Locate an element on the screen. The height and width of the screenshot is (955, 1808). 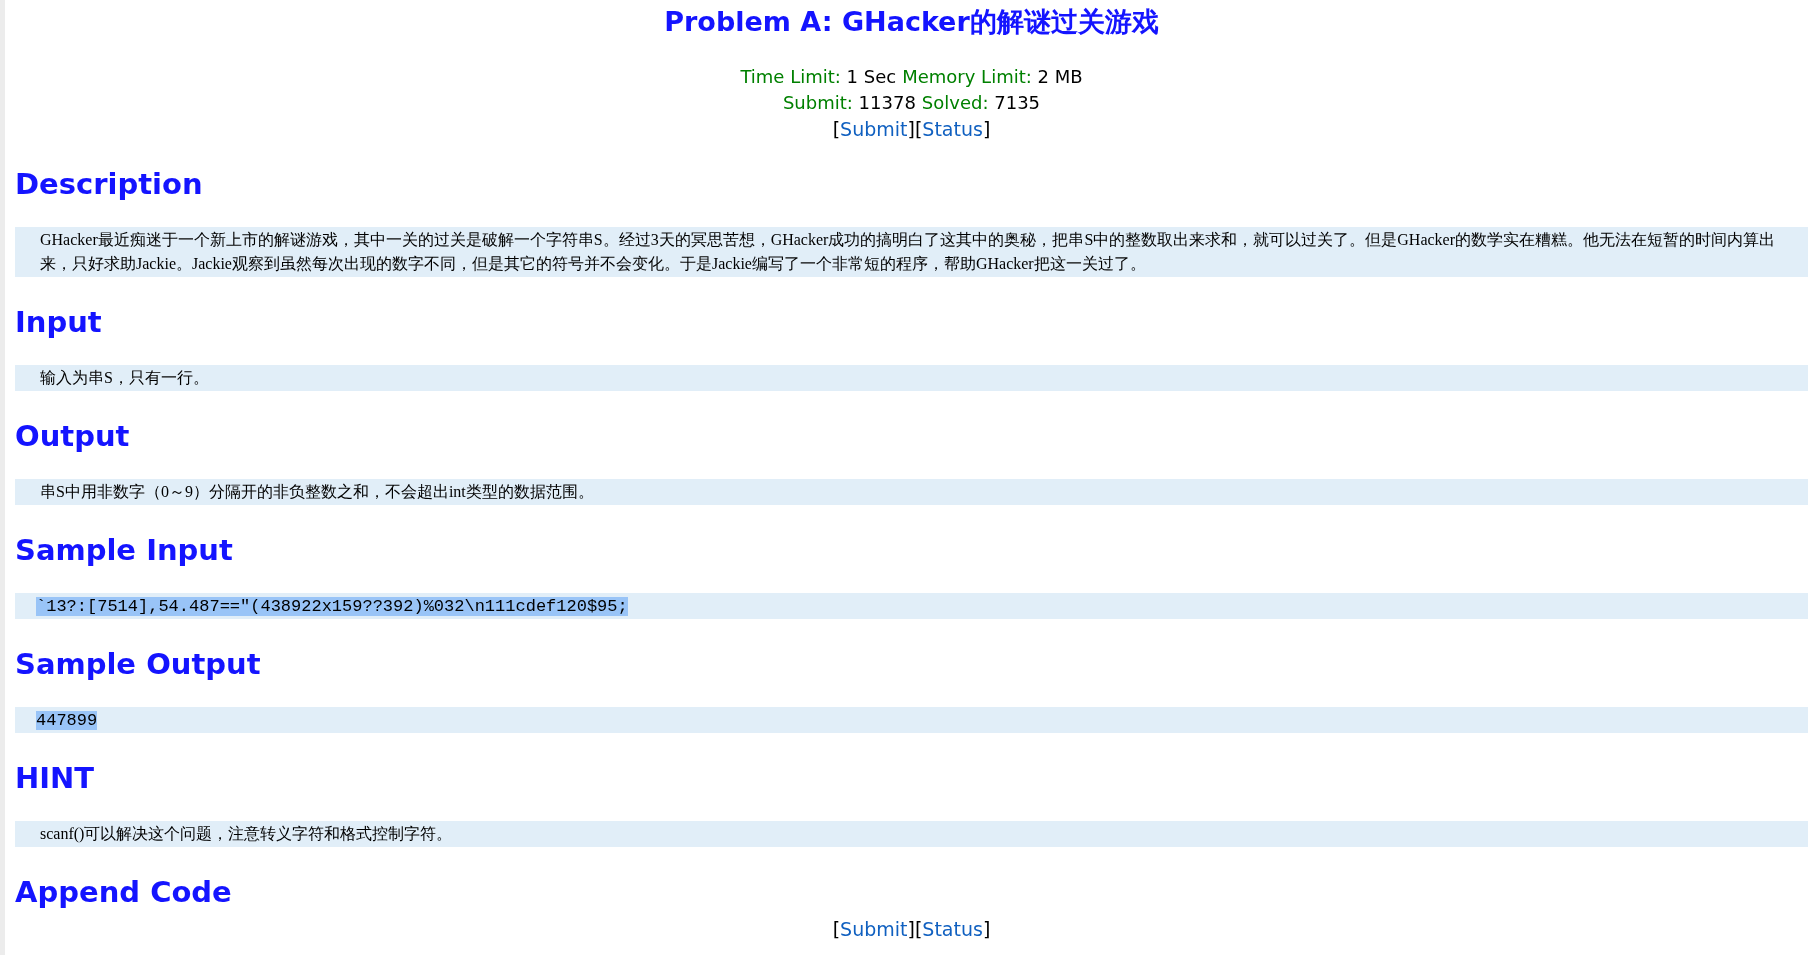
info-label: Solved: is located at coordinates (955, 102).